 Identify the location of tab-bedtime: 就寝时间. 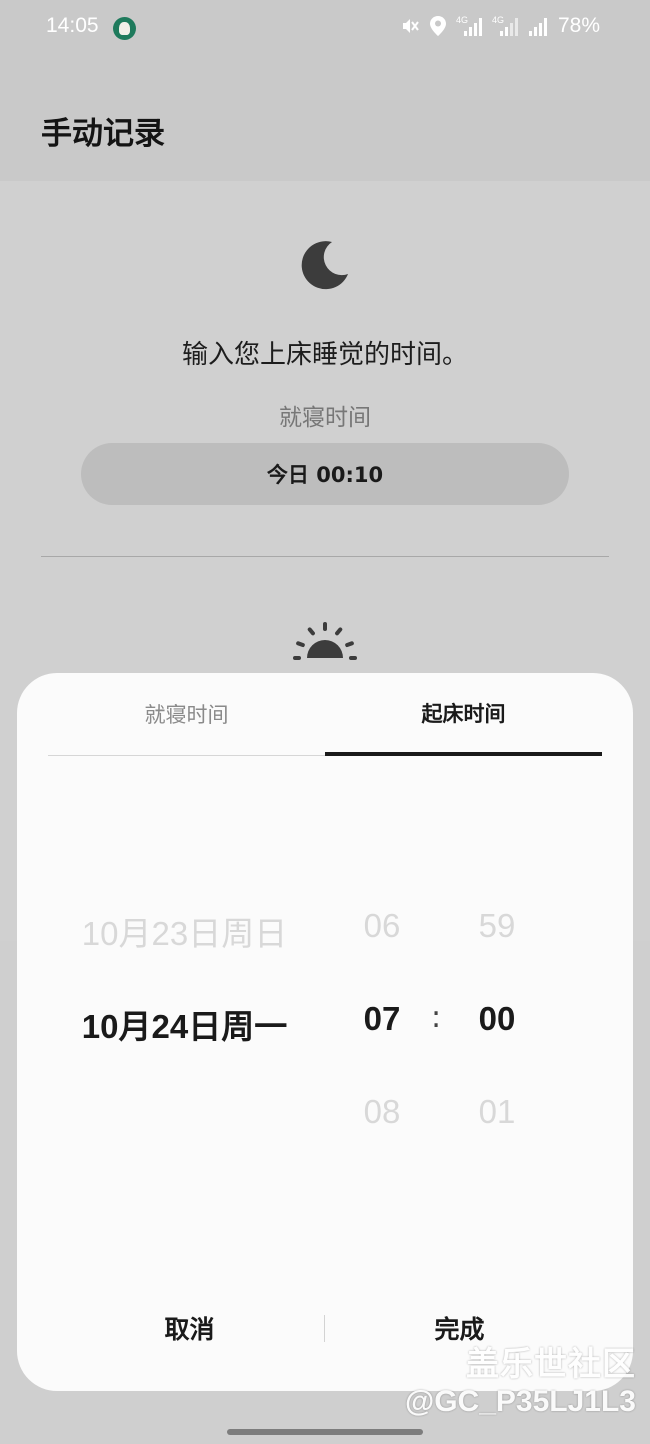
(186, 714).